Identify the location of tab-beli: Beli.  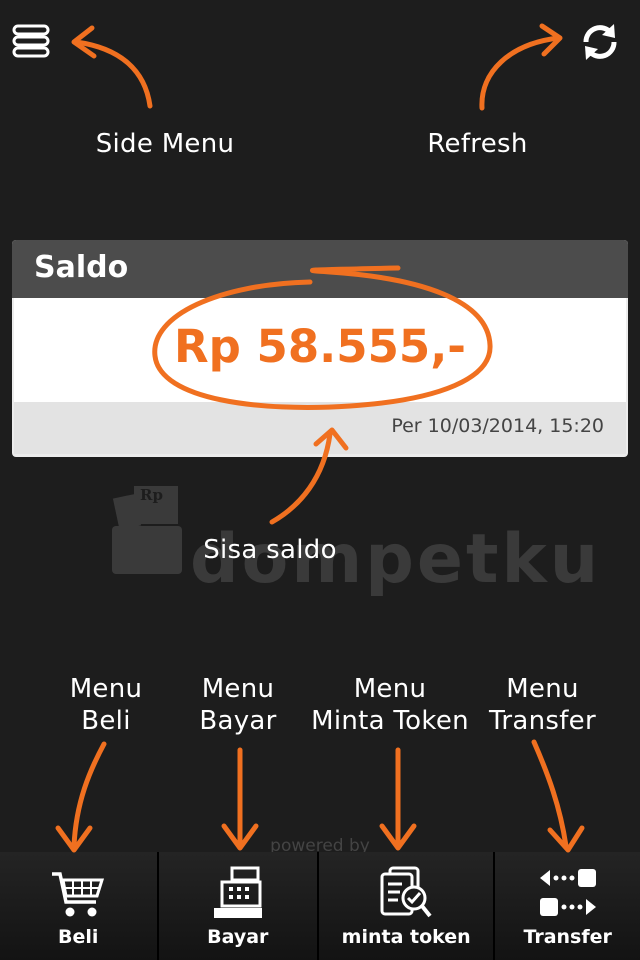
(79, 906).